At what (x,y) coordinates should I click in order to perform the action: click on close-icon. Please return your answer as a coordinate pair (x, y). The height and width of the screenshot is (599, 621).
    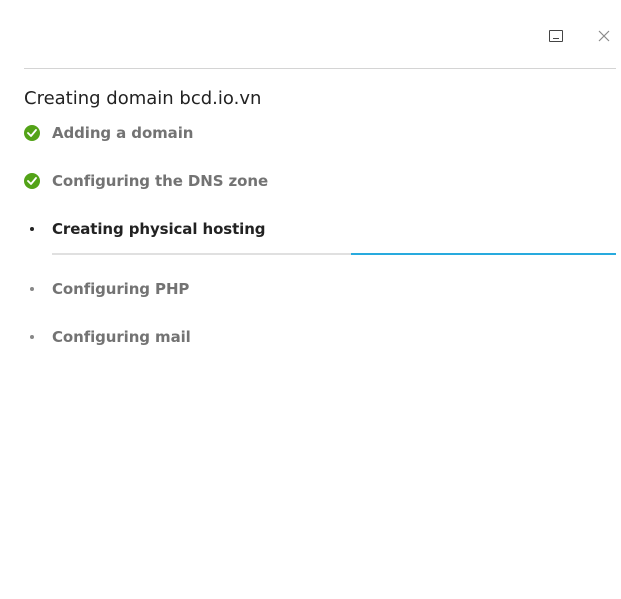
    Looking at the image, I should click on (604, 36).